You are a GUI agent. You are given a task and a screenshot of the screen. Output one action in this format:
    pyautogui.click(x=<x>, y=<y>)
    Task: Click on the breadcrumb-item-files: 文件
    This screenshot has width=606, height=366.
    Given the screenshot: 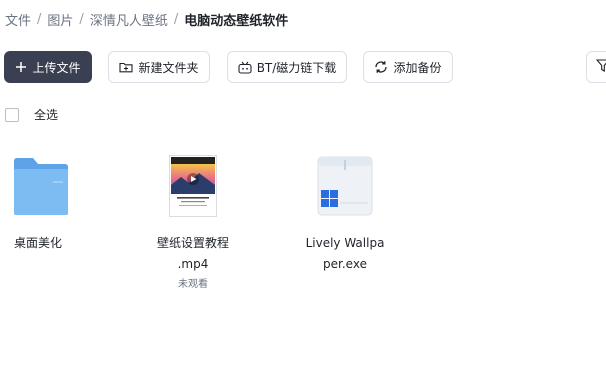 What is the action you would take?
    pyautogui.click(x=18, y=19)
    